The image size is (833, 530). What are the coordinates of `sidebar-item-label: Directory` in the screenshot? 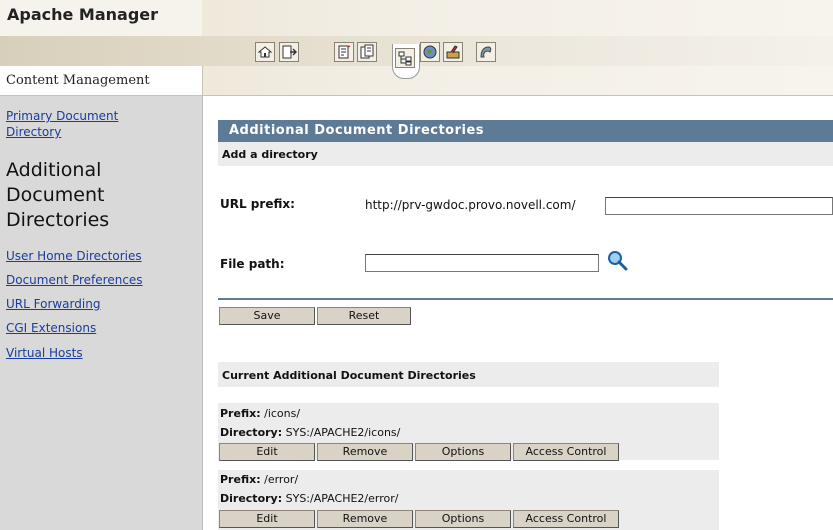 It's located at (34, 132).